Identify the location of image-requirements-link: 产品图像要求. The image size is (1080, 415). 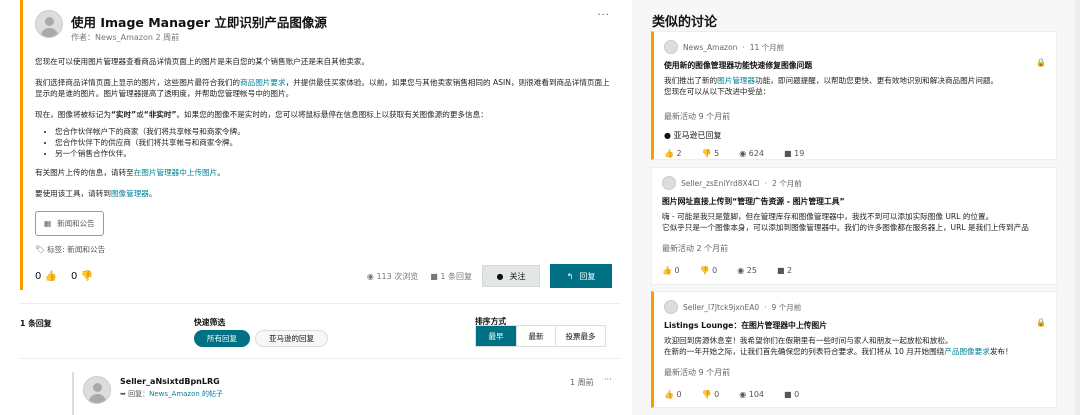
(967, 351).